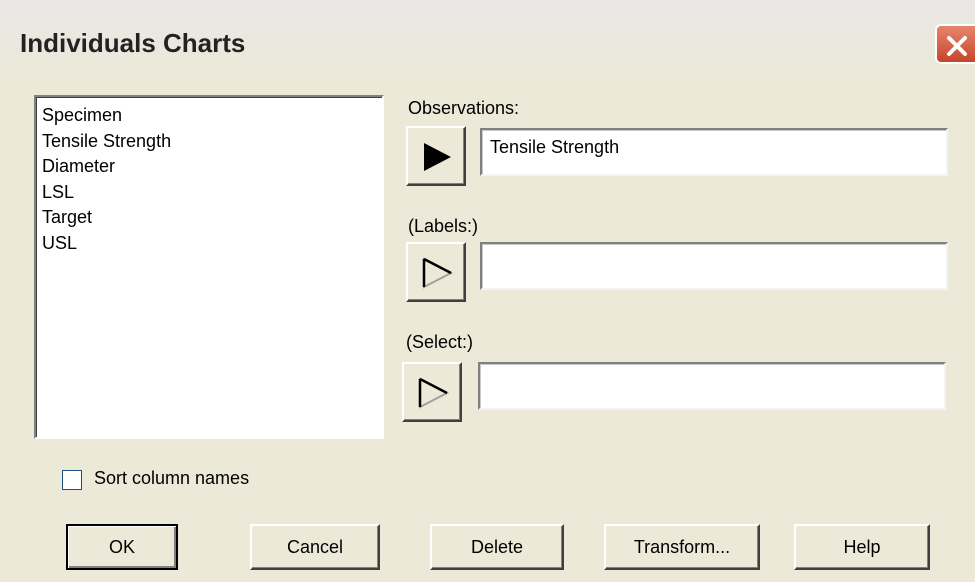  I want to click on labels-label: (Labels:), so click(443, 226).